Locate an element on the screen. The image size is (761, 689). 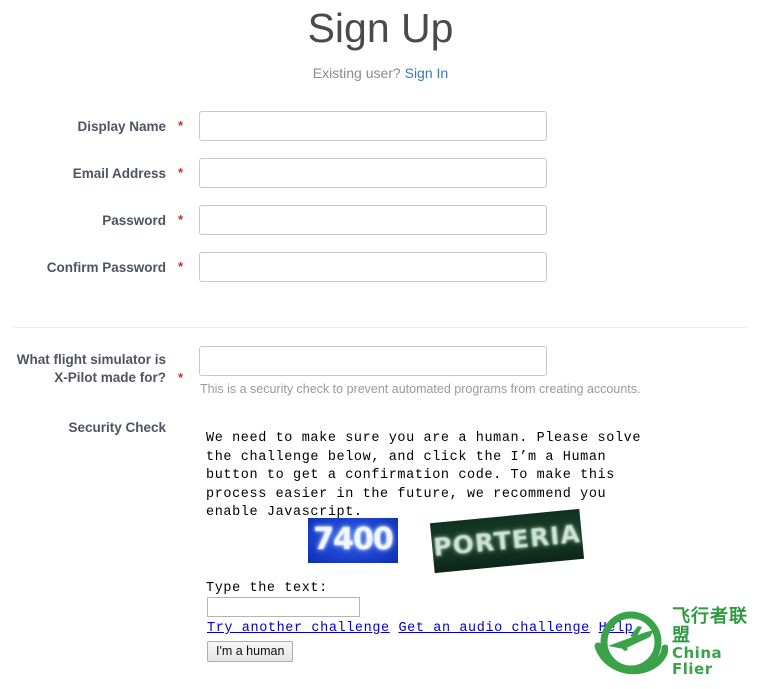
label-display-name: Display Name is located at coordinates (121, 127).